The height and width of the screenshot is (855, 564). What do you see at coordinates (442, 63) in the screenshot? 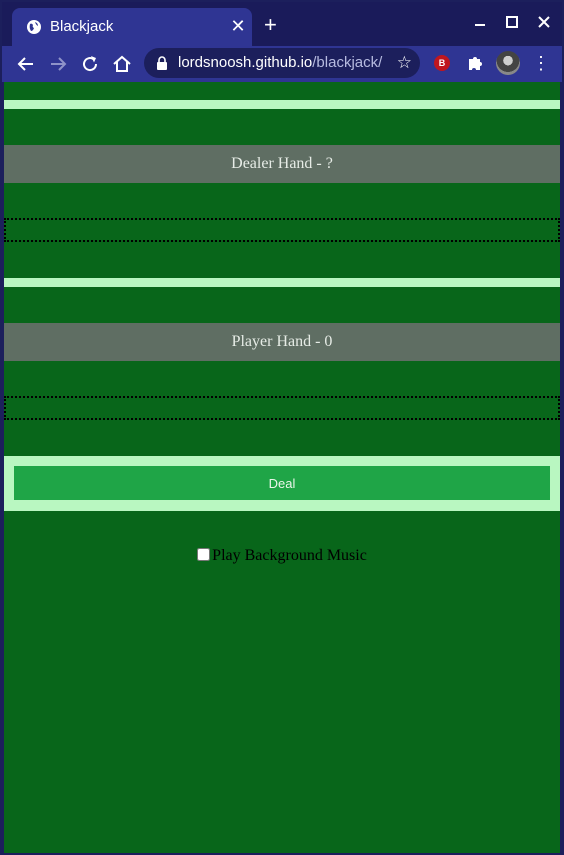
I see `extension-b-icon: B` at bounding box center [442, 63].